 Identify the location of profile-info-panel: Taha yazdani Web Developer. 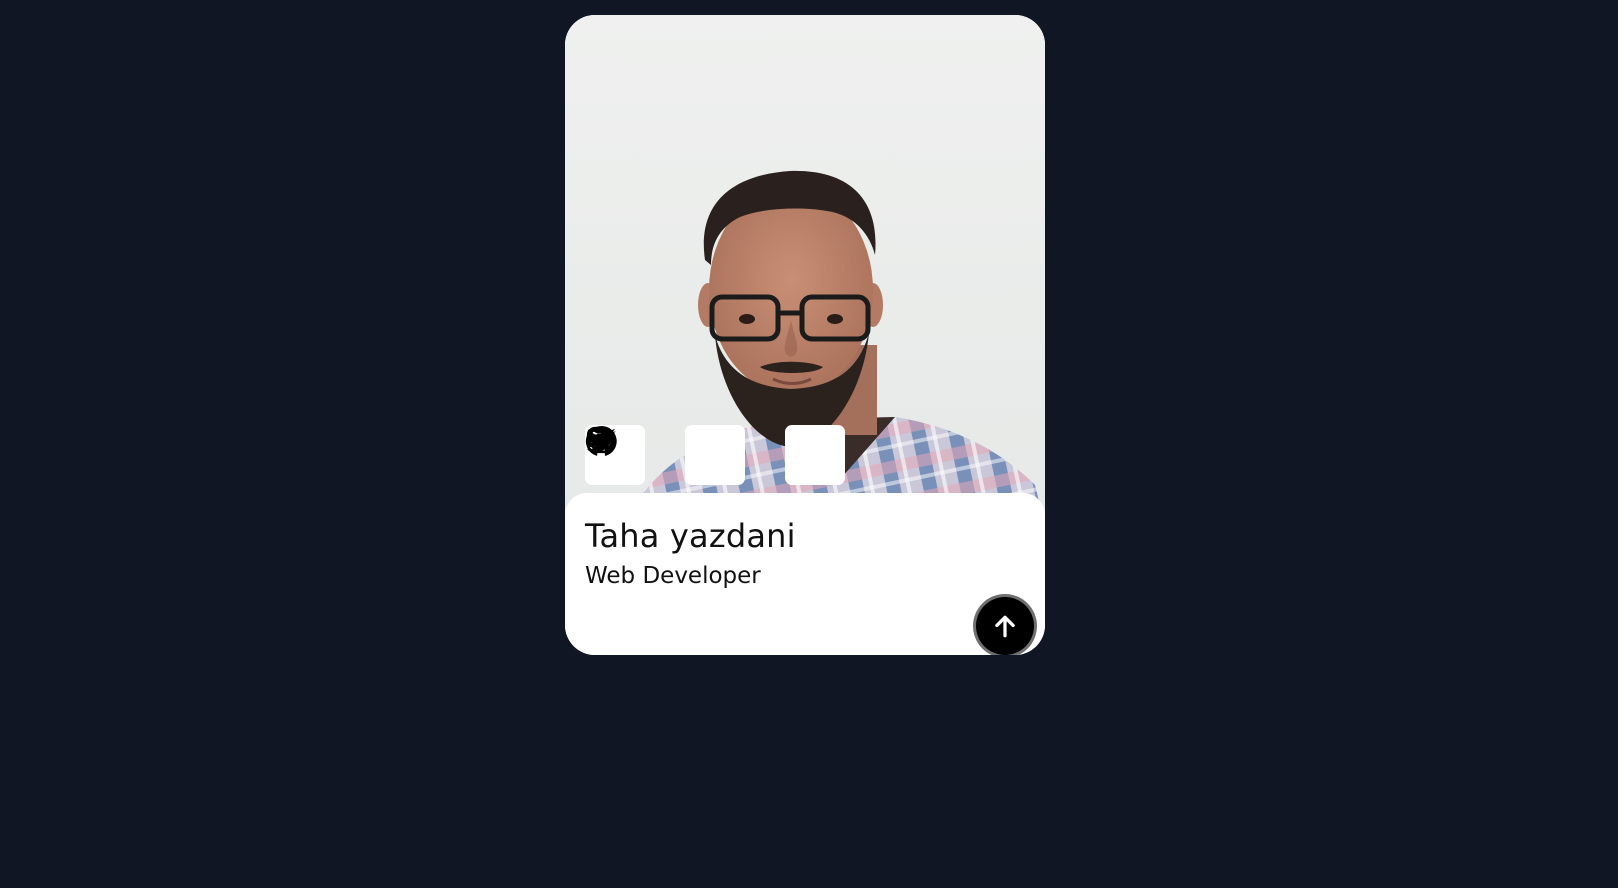
(805, 574).